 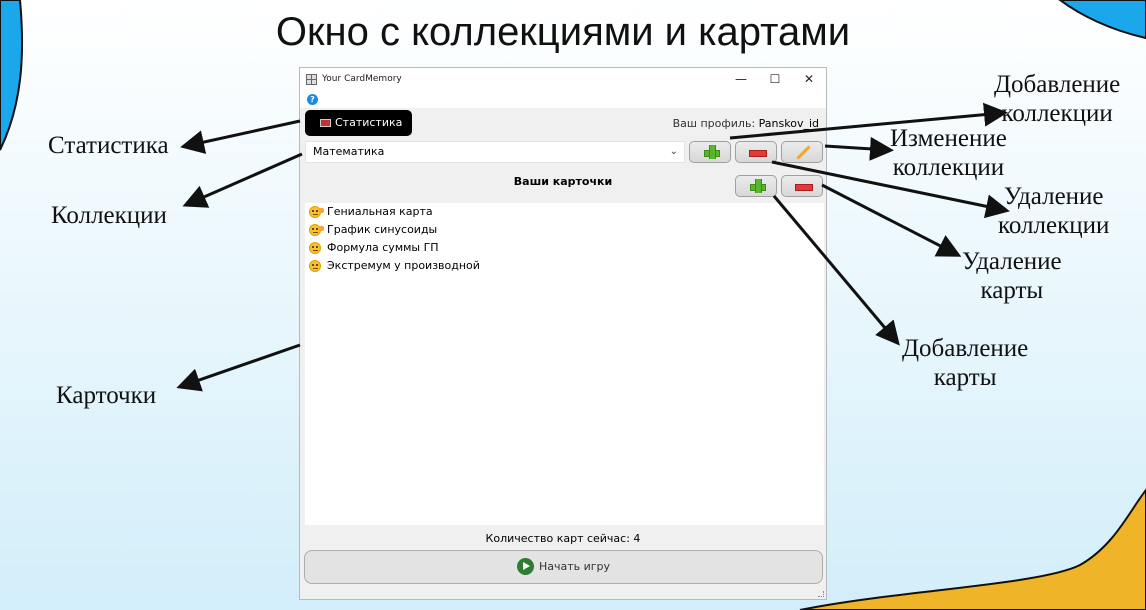 What do you see at coordinates (836, 270) in the screenshot?
I see `arrow-add-card` at bounding box center [836, 270].